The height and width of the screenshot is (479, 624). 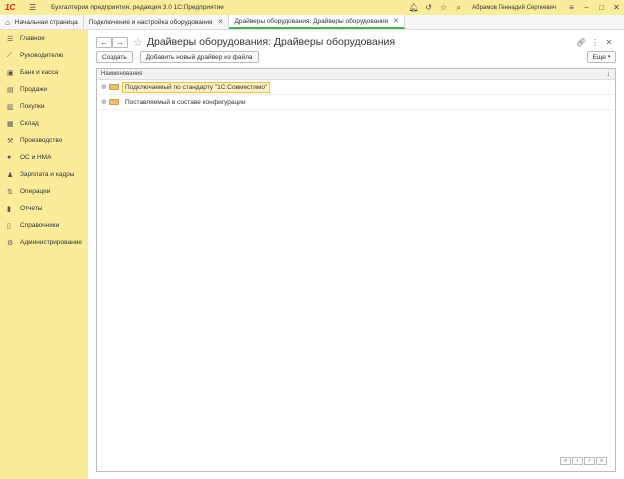 I want to click on 1c-logo: 1С, so click(x=10, y=7).